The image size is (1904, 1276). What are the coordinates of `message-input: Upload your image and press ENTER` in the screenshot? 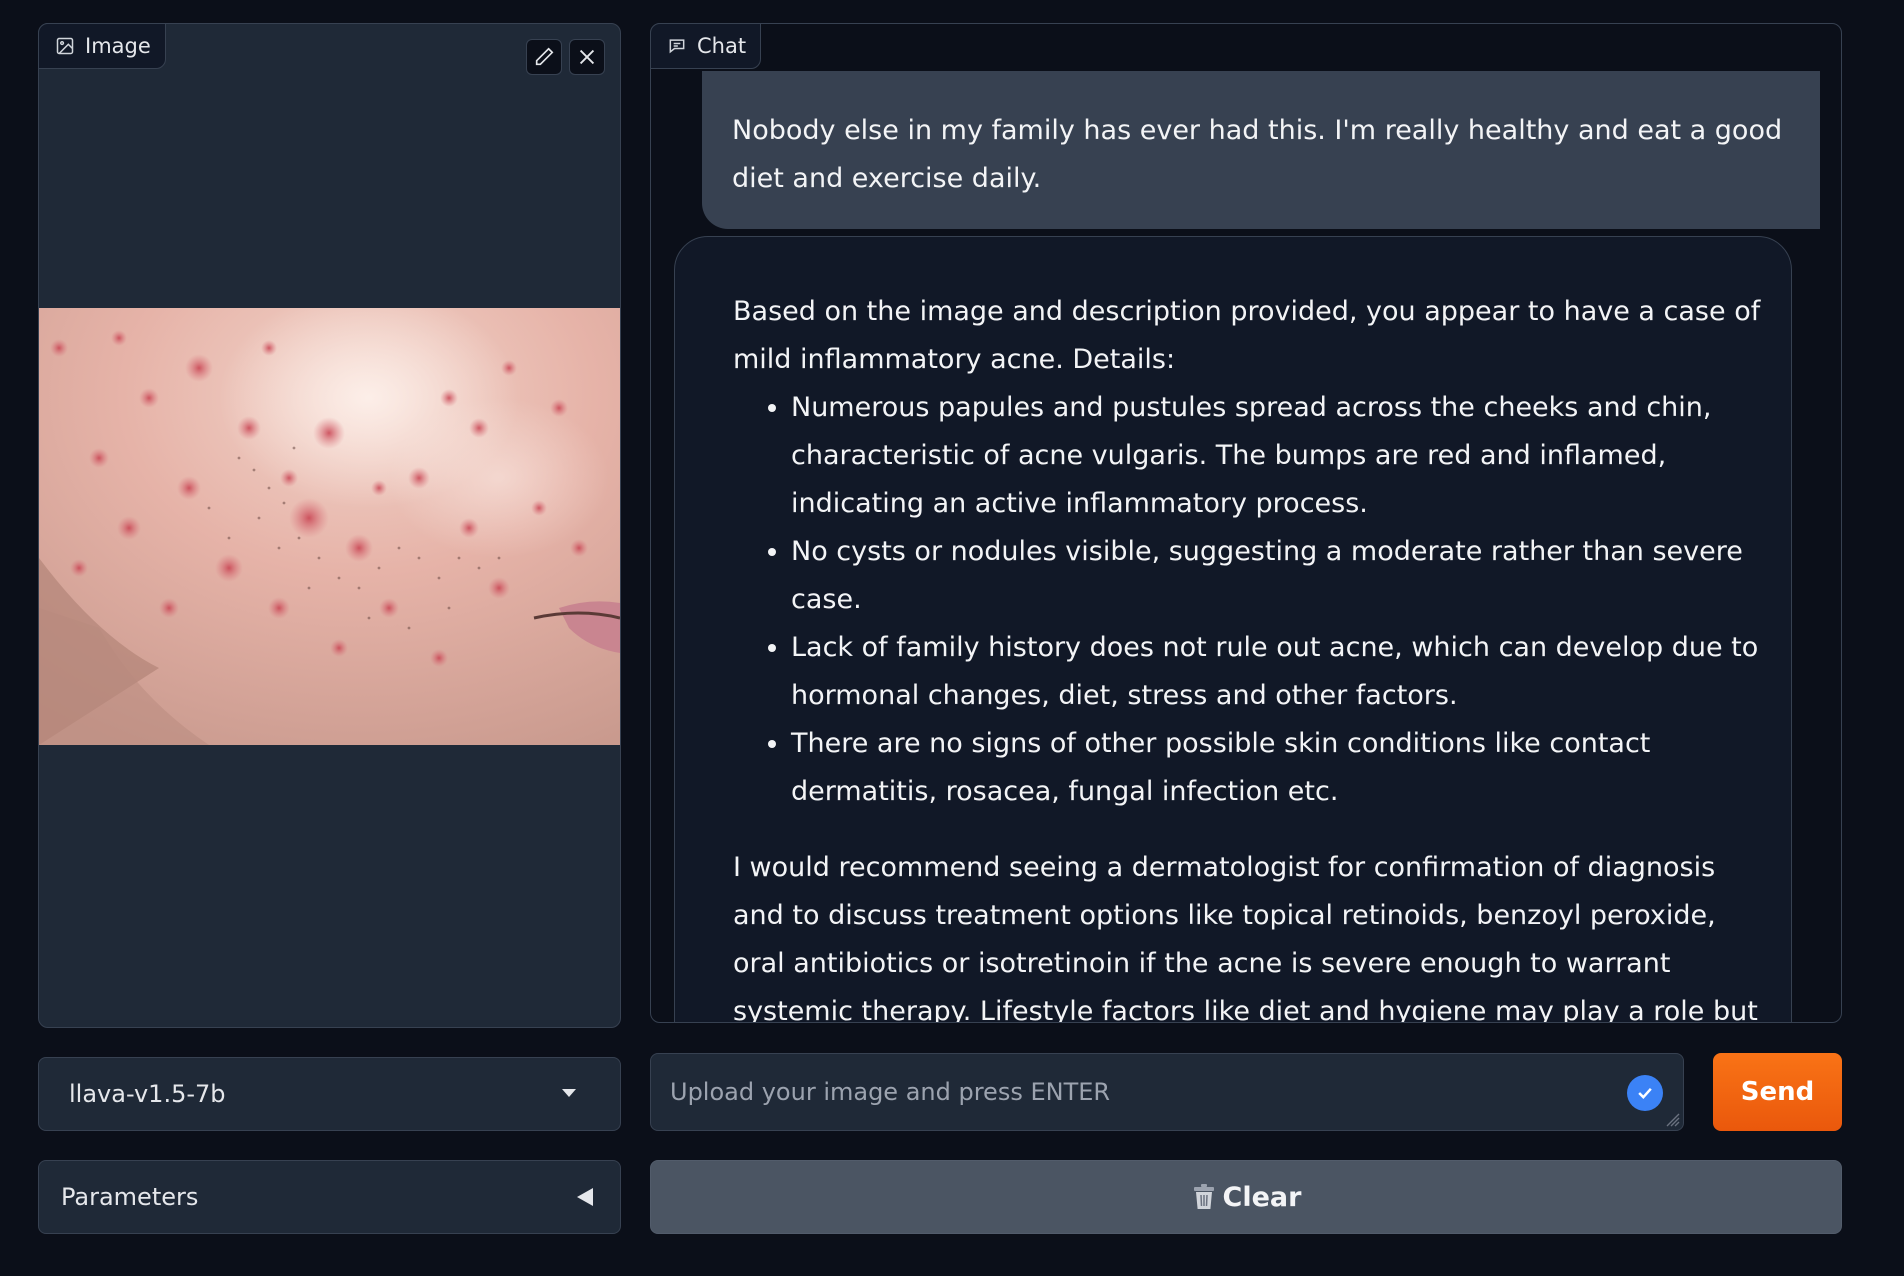 It's located at (1167, 1092).